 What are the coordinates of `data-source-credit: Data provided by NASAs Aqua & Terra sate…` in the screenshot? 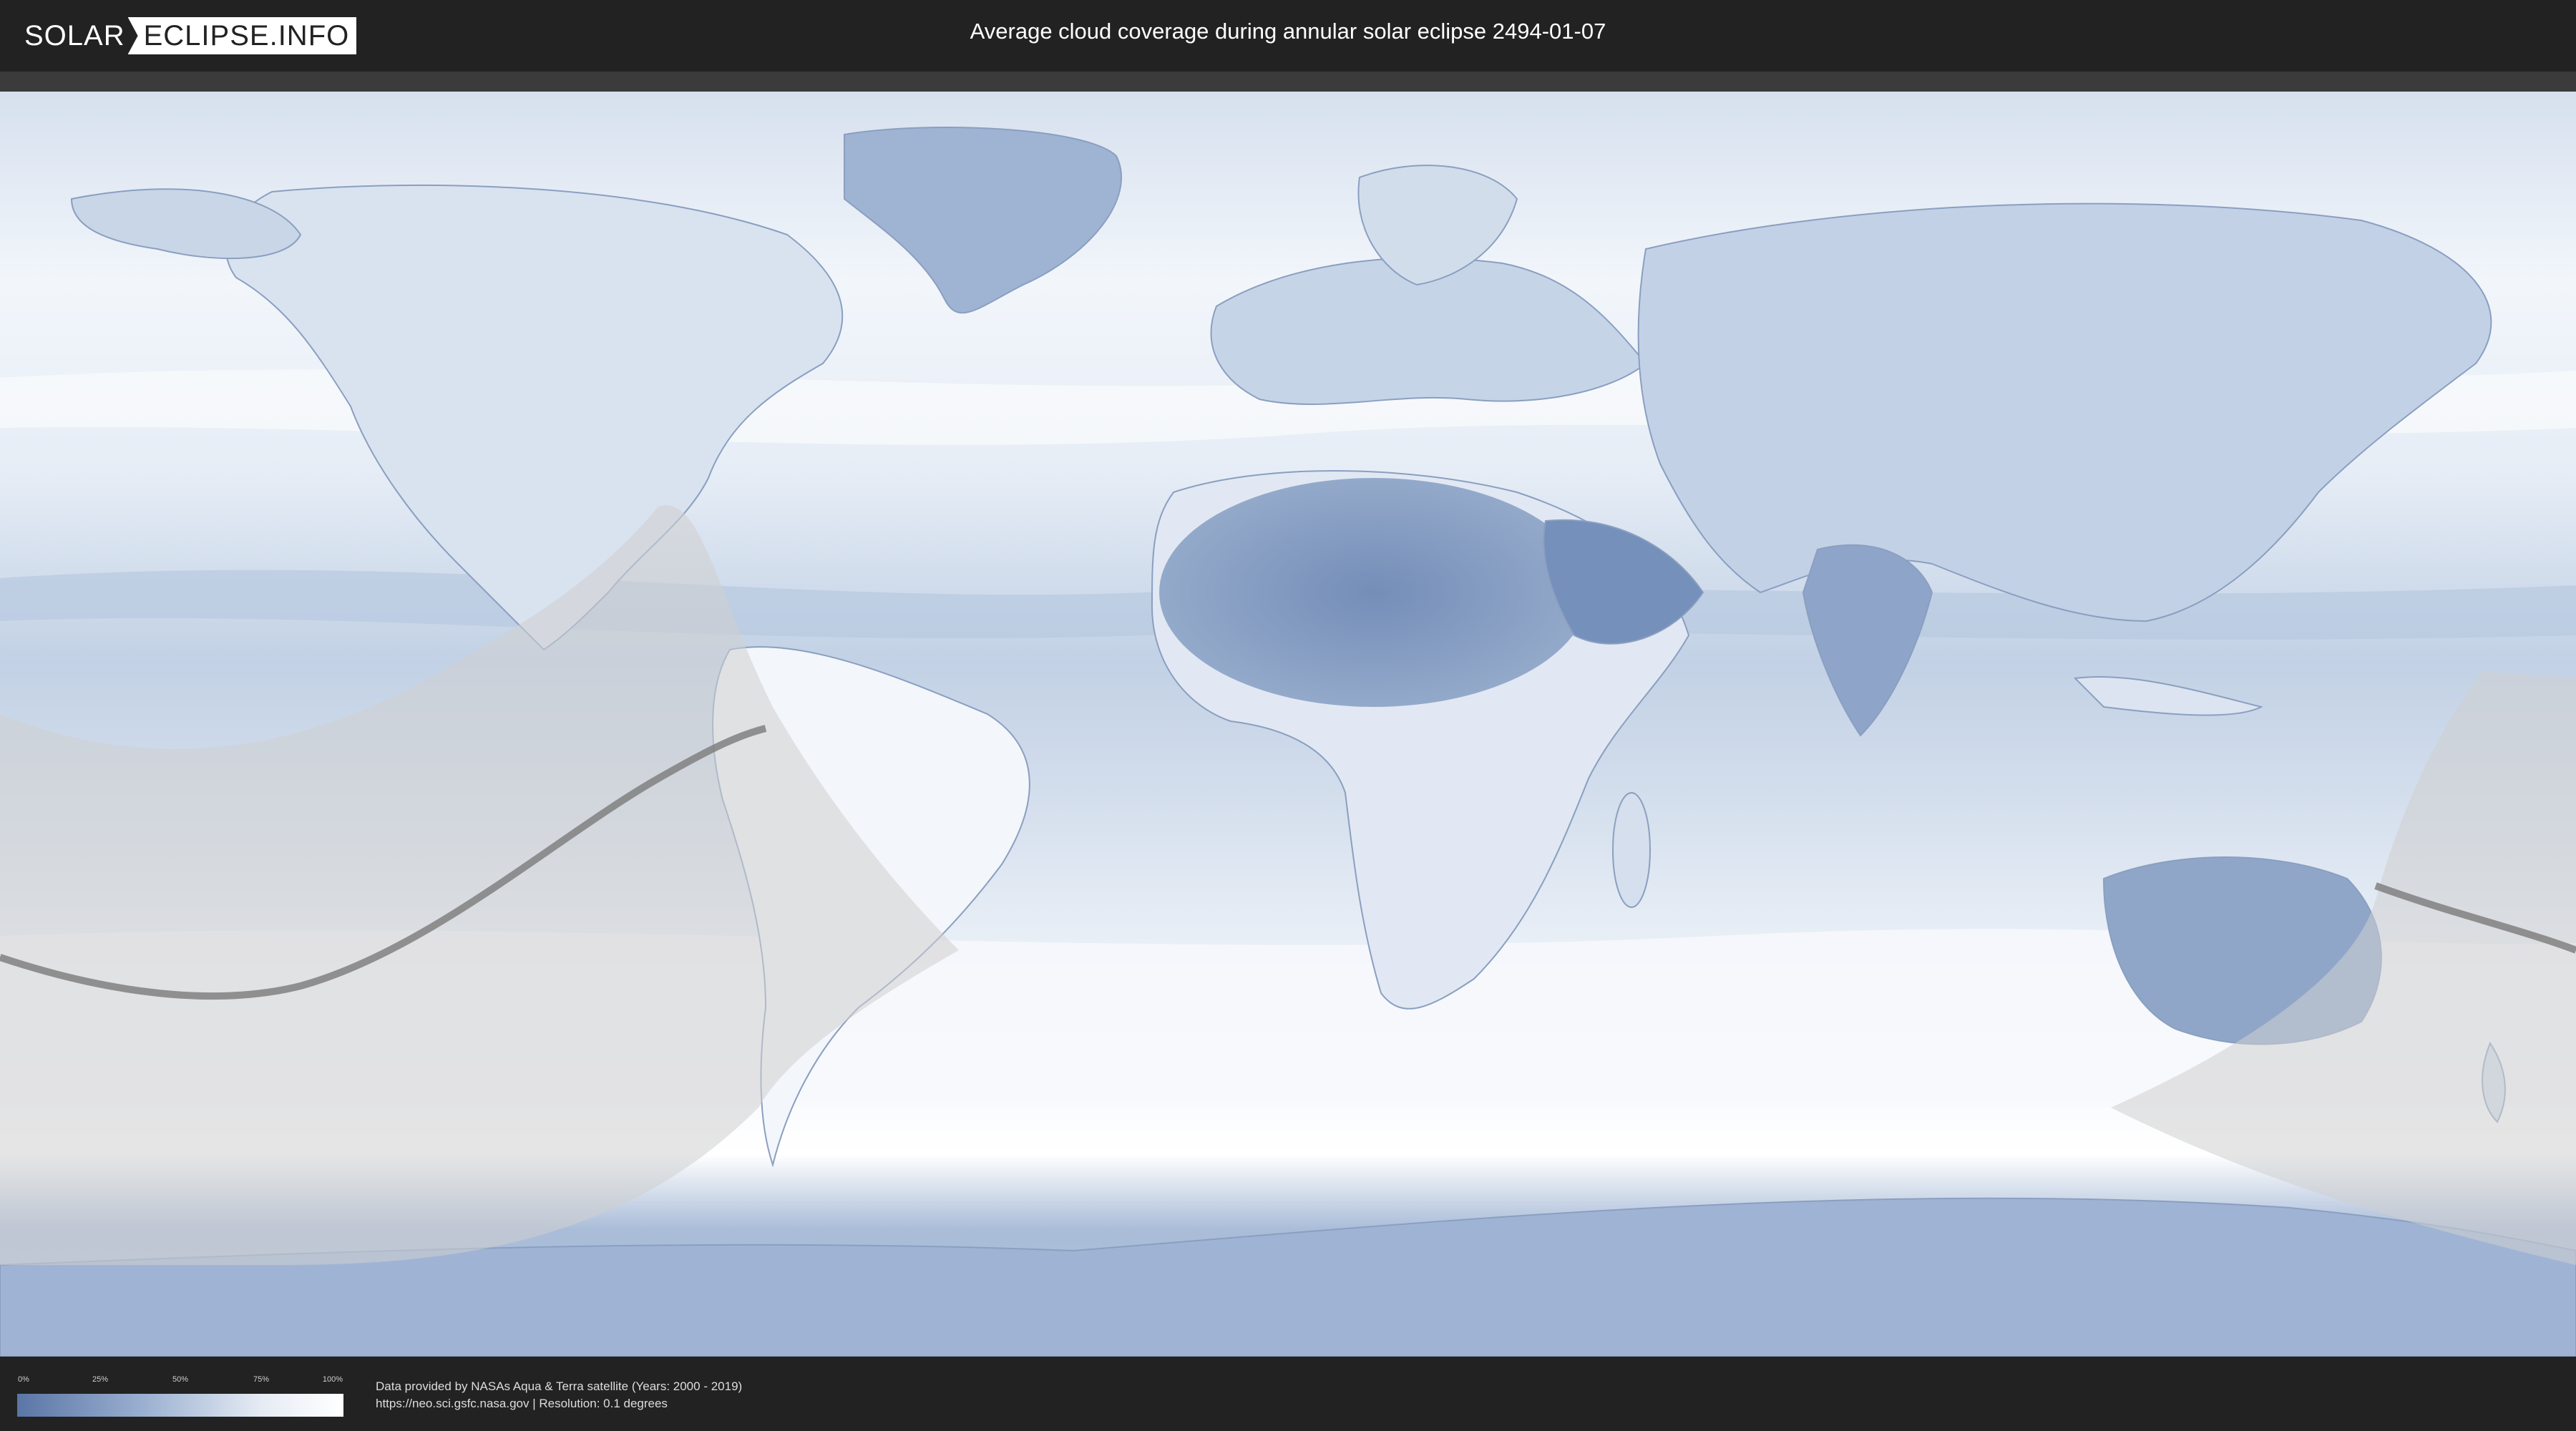 It's located at (559, 1386).